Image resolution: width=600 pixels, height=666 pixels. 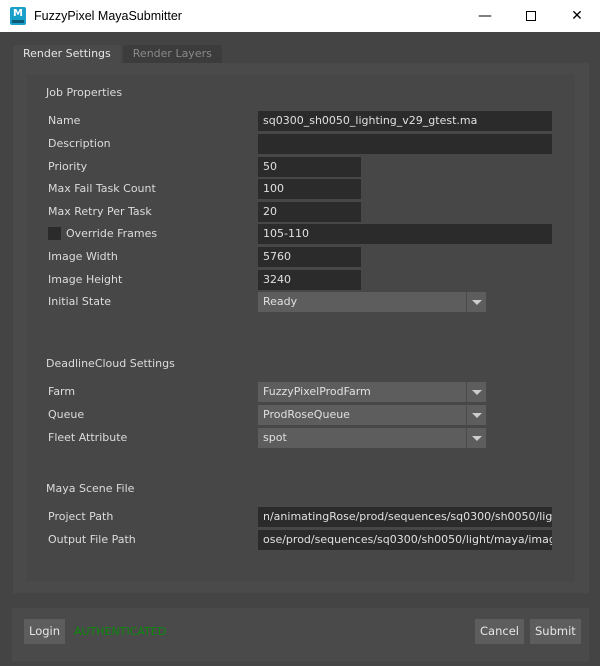 What do you see at coordinates (62, 391) in the screenshot?
I see `farm-label: Farm` at bounding box center [62, 391].